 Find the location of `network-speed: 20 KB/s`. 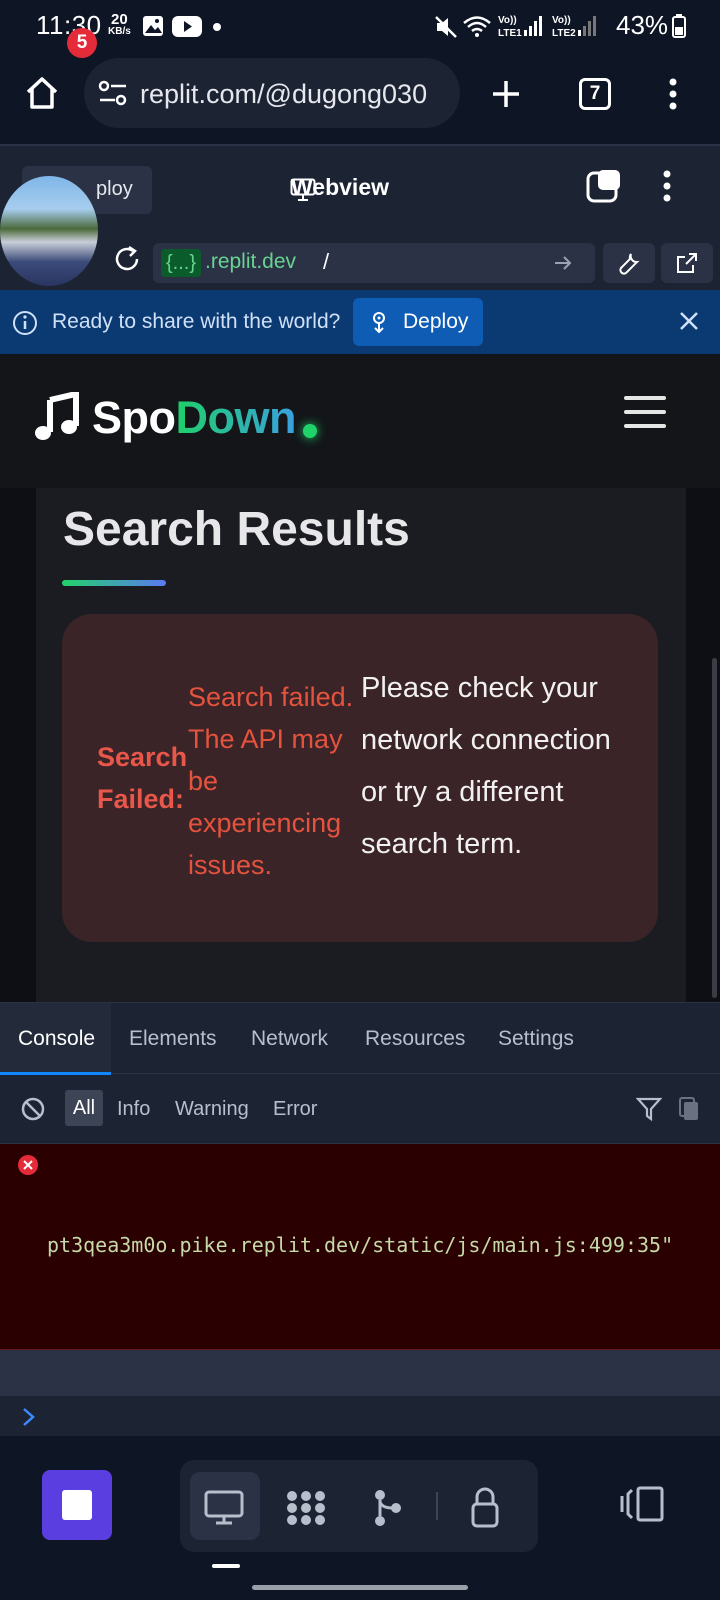

network-speed: 20 KB/s is located at coordinates (119, 24).